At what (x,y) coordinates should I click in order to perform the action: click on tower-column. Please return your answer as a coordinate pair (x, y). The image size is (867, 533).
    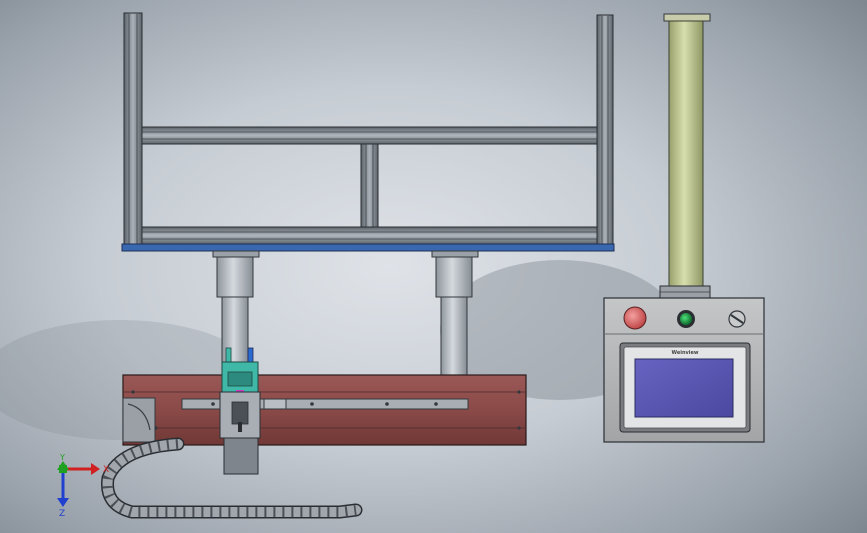
    Looking at the image, I should click on (686, 153).